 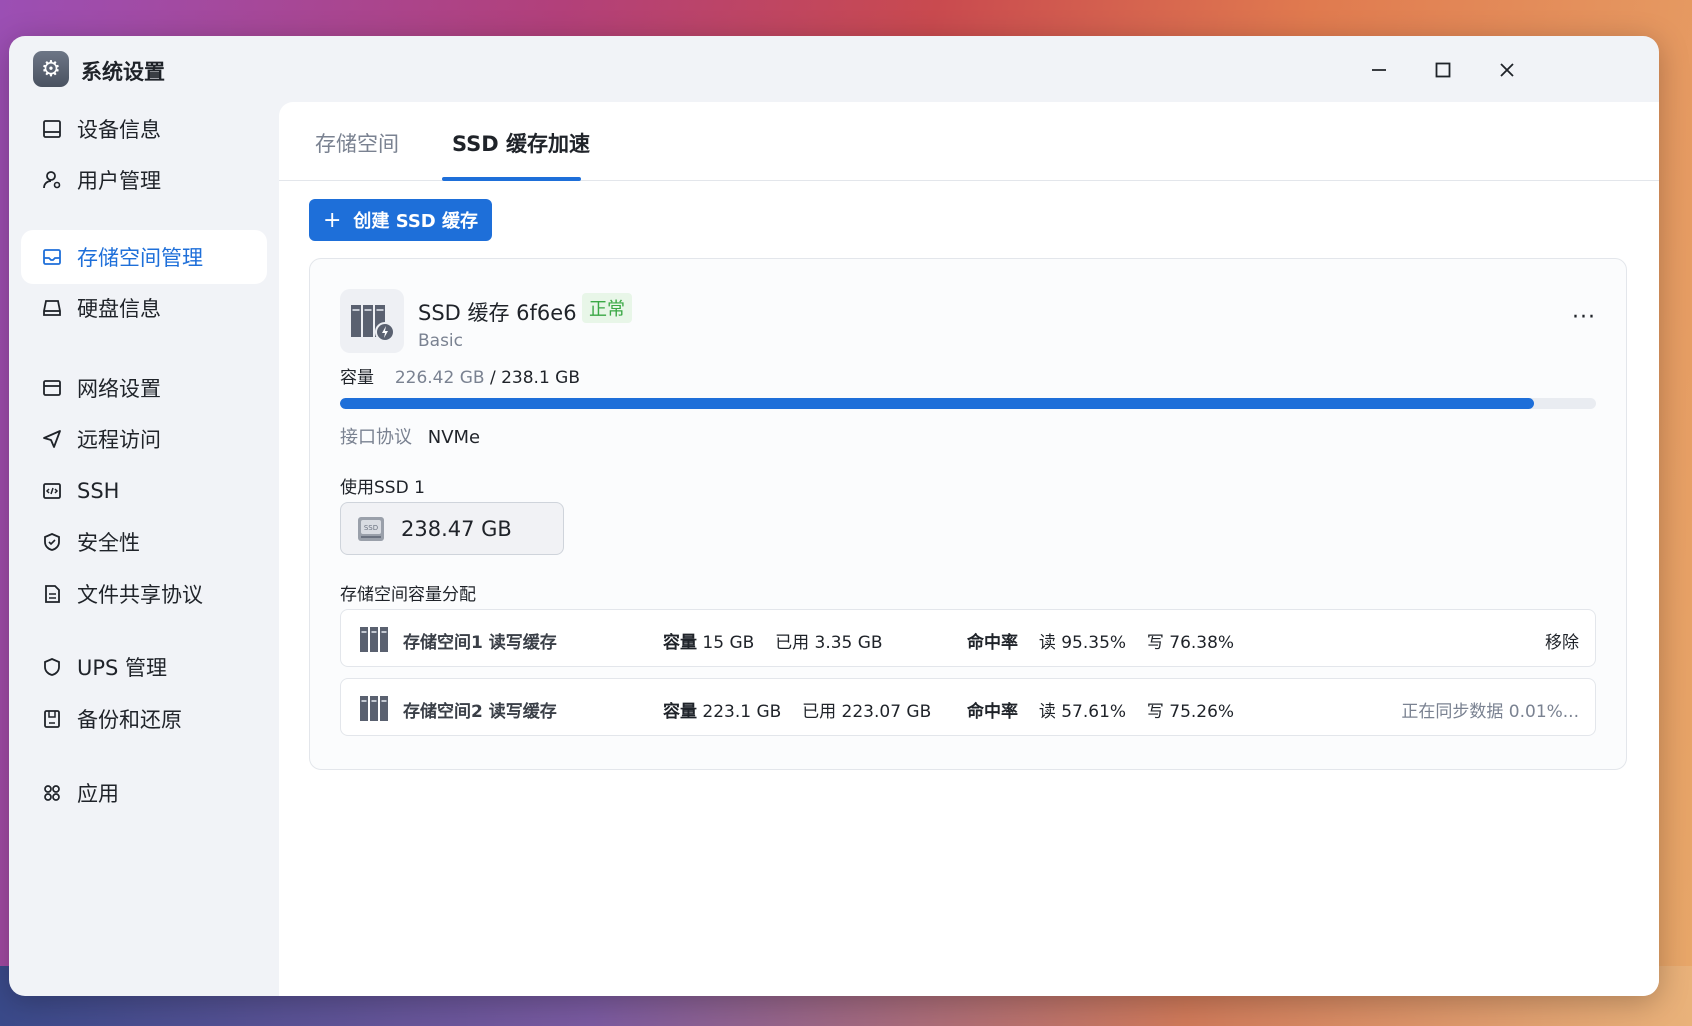 What do you see at coordinates (521, 154) in the screenshot?
I see `tab-ssd-cache: SSD 缓存加速` at bounding box center [521, 154].